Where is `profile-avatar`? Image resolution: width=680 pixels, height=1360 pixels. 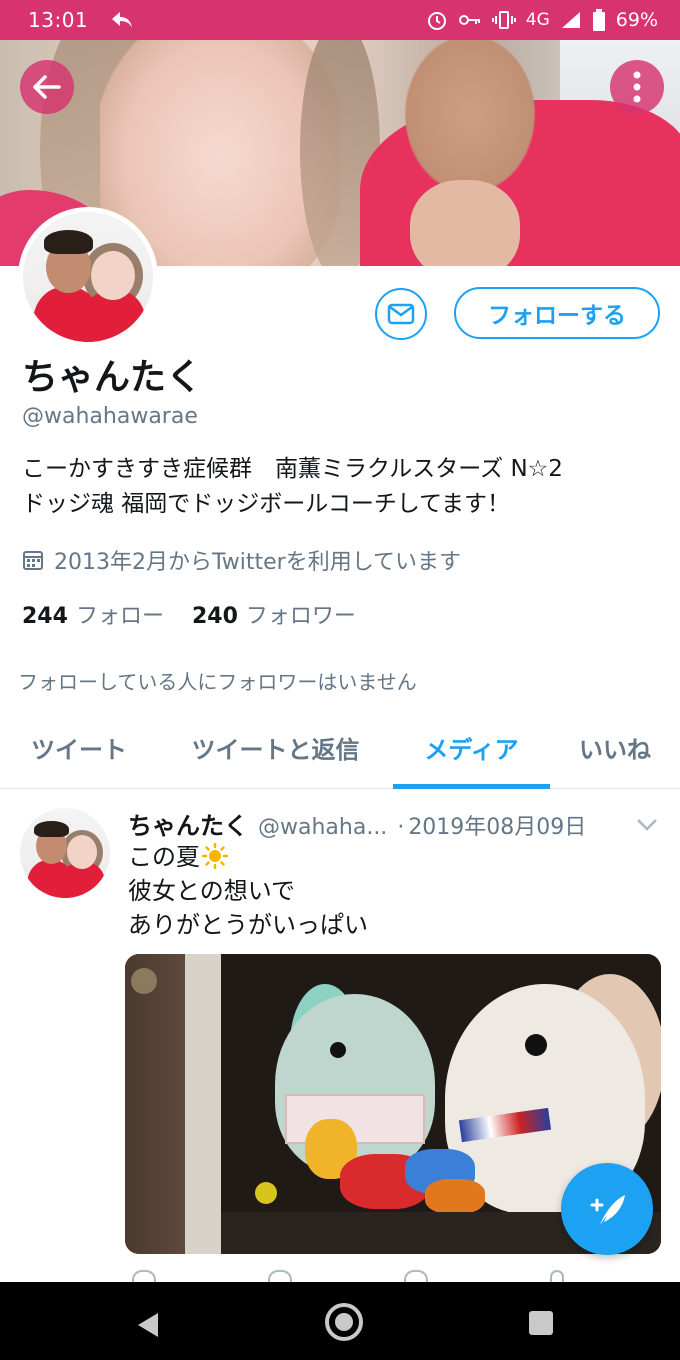
profile-avatar is located at coordinates (88, 277).